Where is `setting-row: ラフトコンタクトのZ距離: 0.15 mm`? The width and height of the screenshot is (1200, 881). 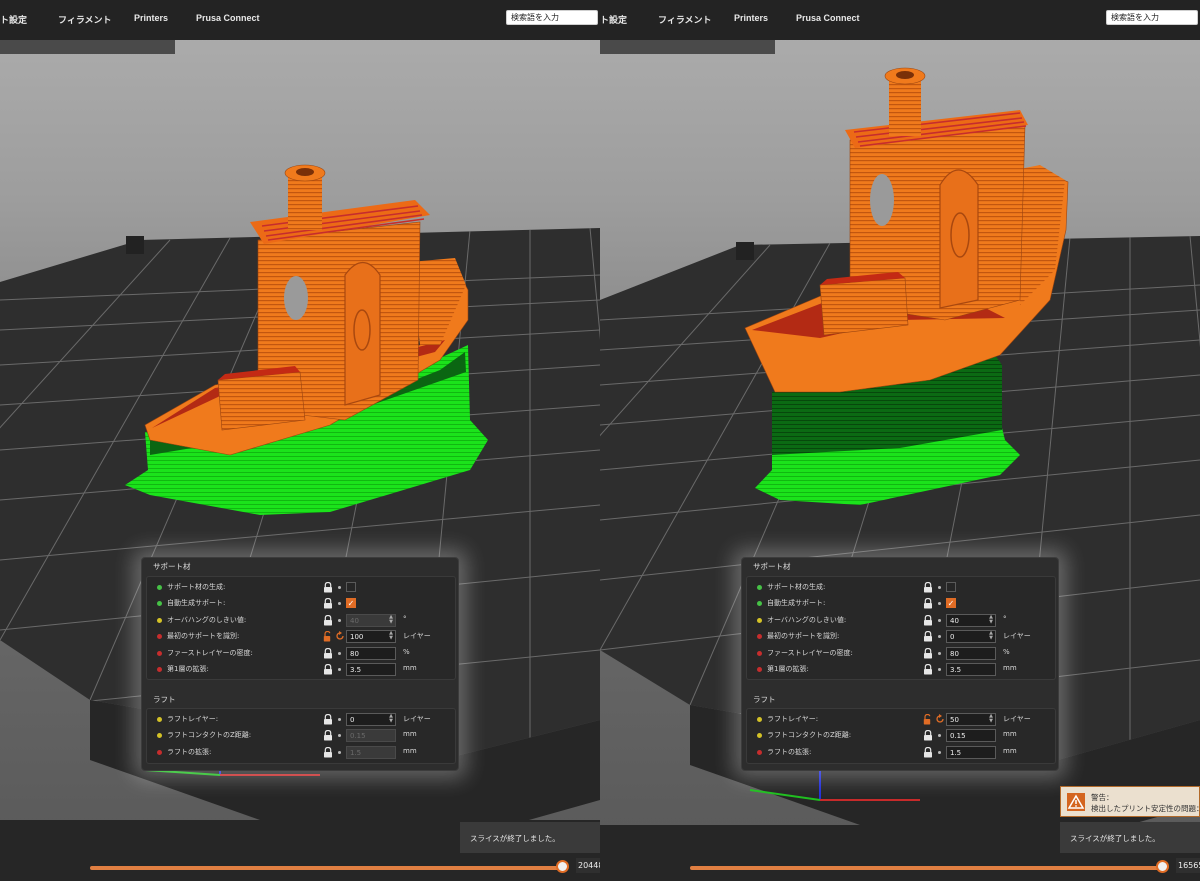
setting-row: ラフトコンタクトのZ距離: 0.15 mm is located at coordinates (907, 736).